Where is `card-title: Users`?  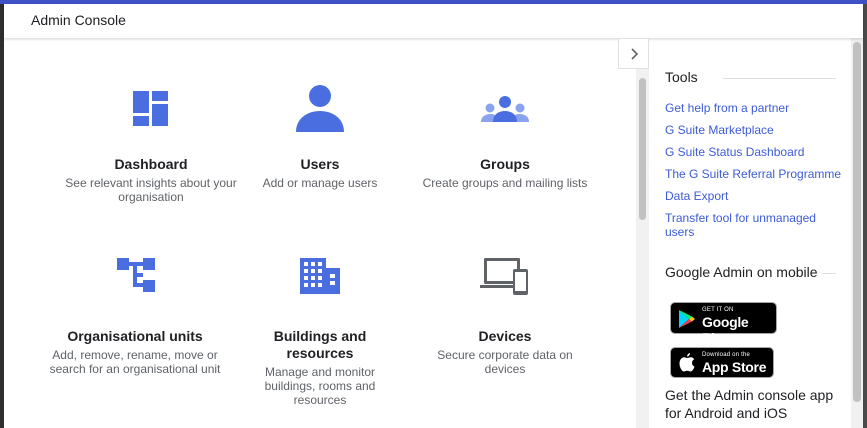 card-title: Users is located at coordinates (320, 164).